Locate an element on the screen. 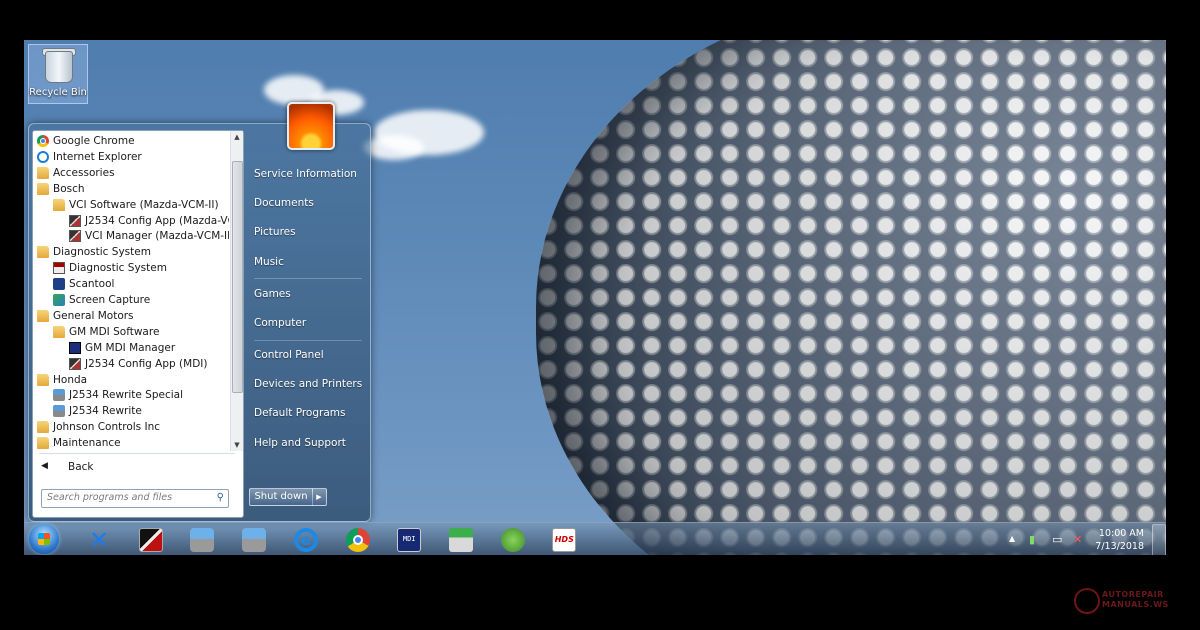 This screenshot has width=1200, height=630. recycle-bin-label: Recycle Bin is located at coordinates (58, 92).